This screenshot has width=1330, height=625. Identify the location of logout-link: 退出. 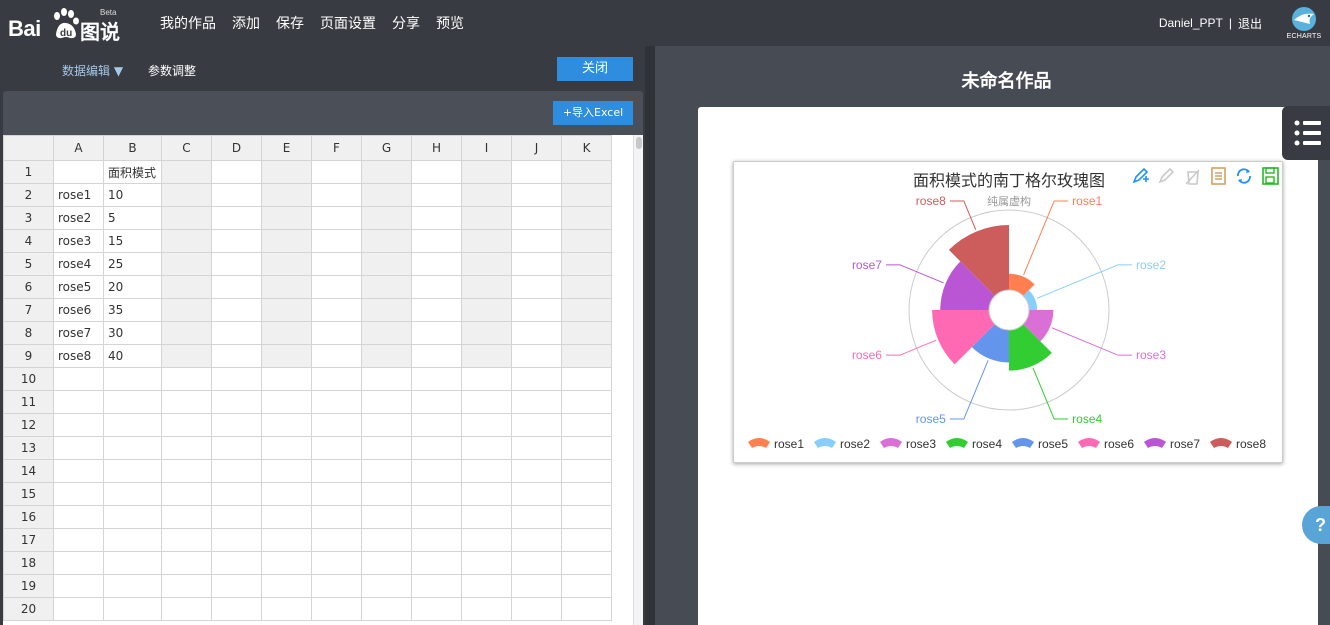
(1250, 23).